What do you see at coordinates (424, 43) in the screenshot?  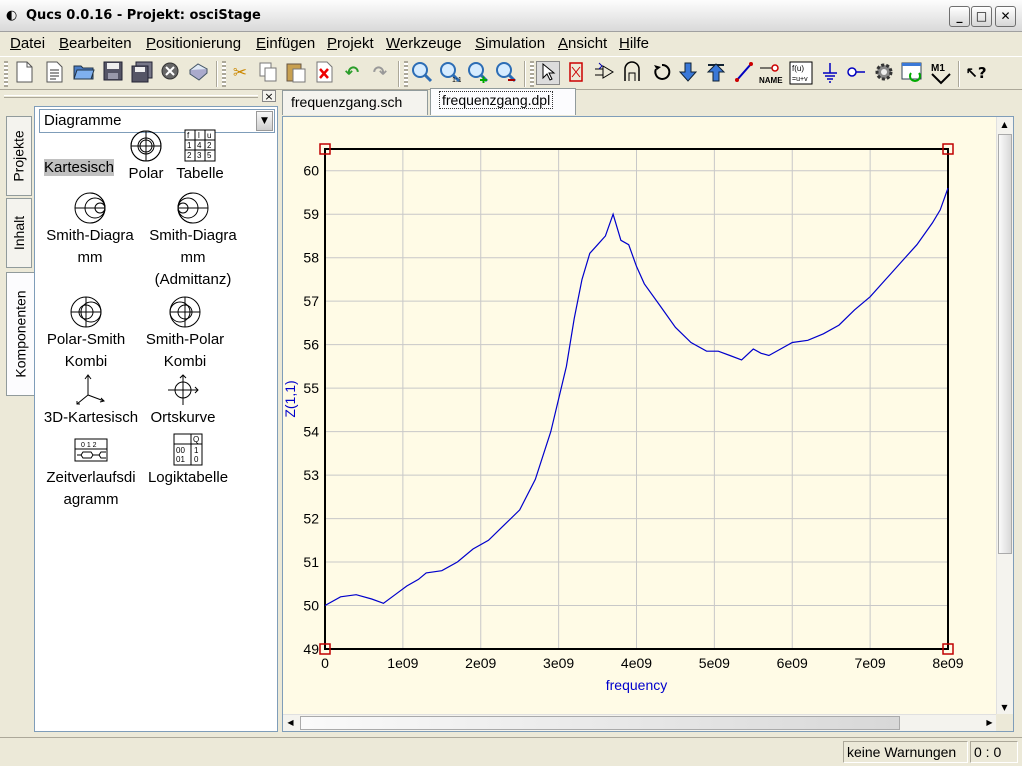 I see `menu-werkzeuge: Werkzeuge` at bounding box center [424, 43].